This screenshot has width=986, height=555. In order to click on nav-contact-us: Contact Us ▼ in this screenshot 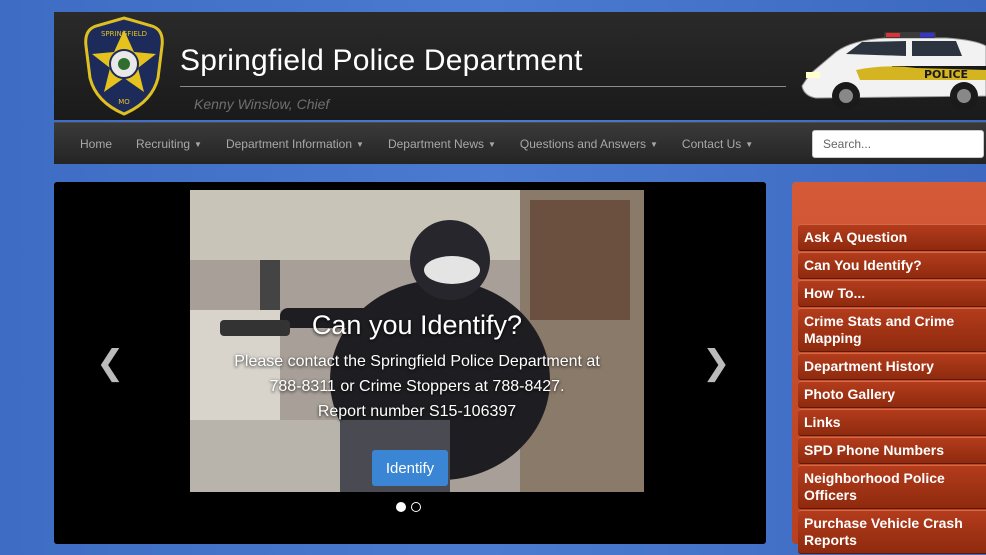, I will do `click(717, 144)`.